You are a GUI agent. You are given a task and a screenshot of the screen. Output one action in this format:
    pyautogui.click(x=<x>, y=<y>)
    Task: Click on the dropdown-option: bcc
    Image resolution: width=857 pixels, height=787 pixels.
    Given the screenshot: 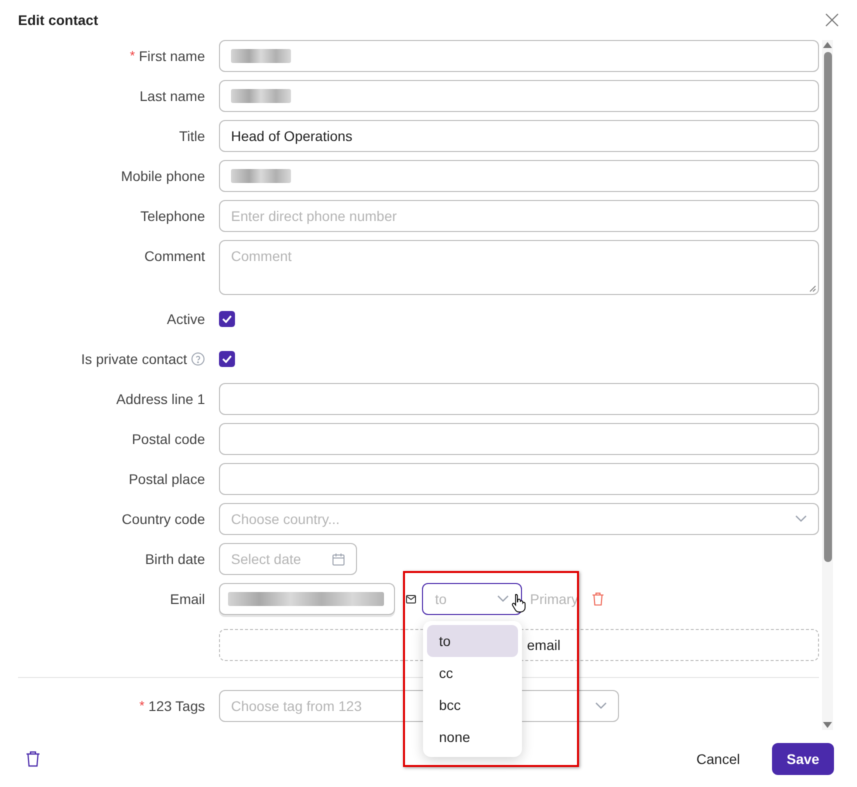 What is the action you would take?
    pyautogui.click(x=472, y=705)
    